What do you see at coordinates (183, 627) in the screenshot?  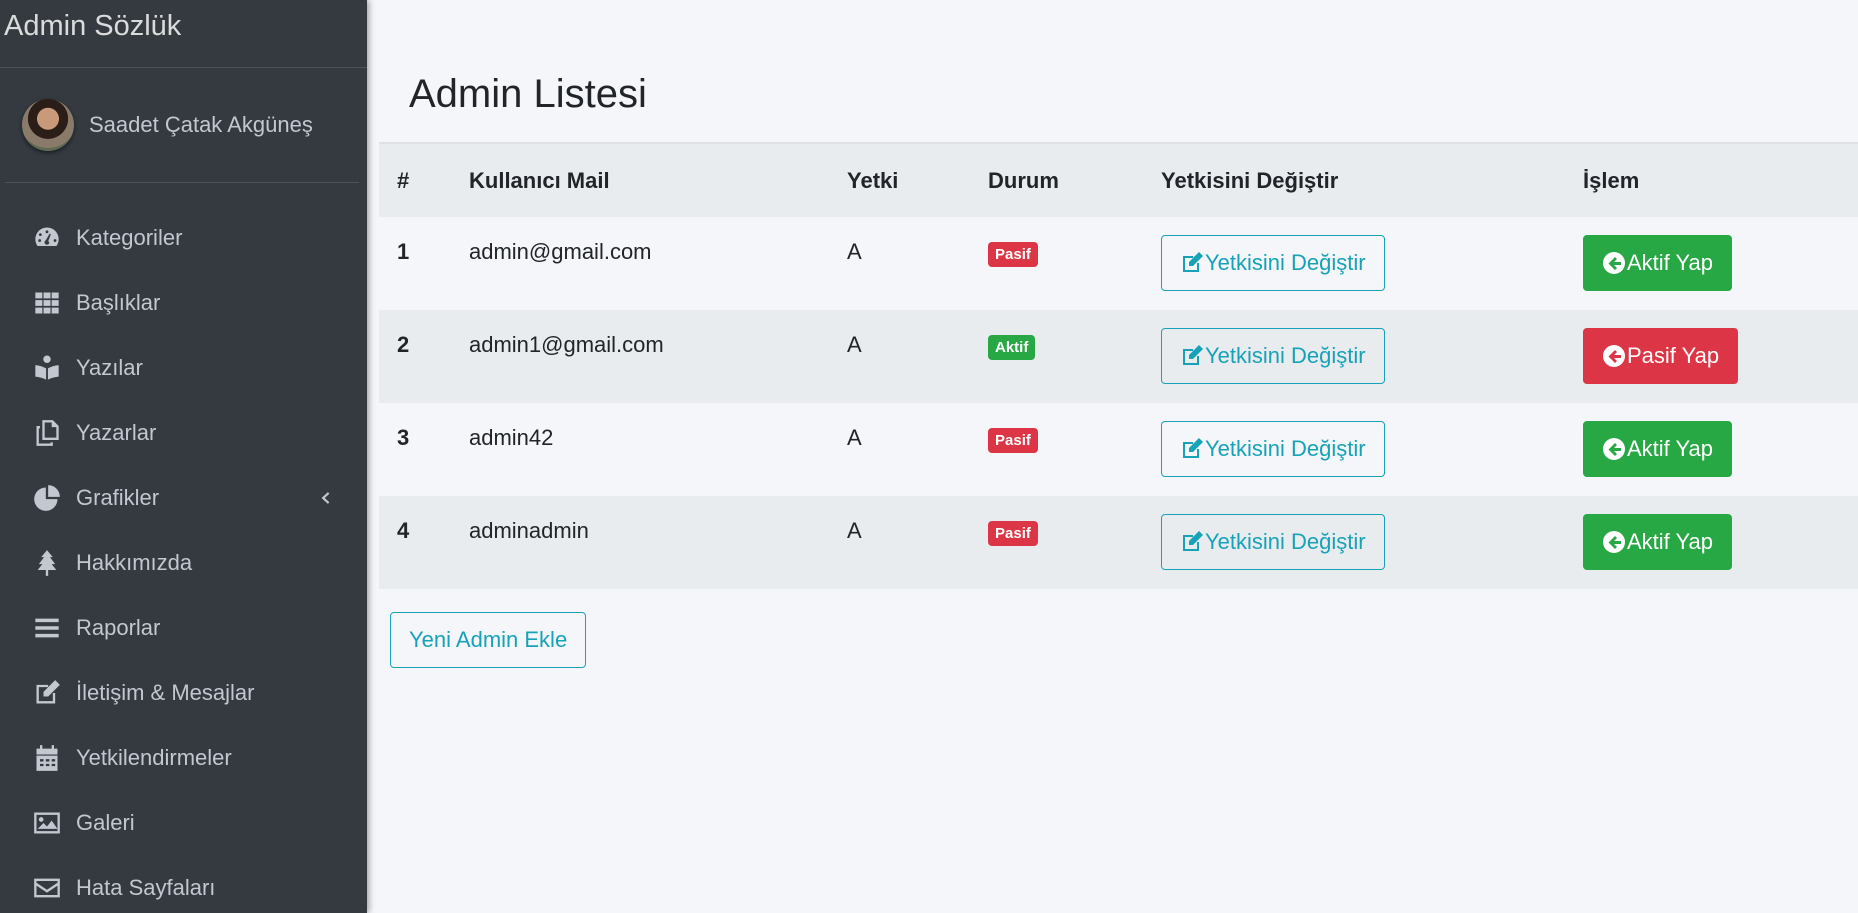 I see `sidebar-item-raporlar: Raporlar` at bounding box center [183, 627].